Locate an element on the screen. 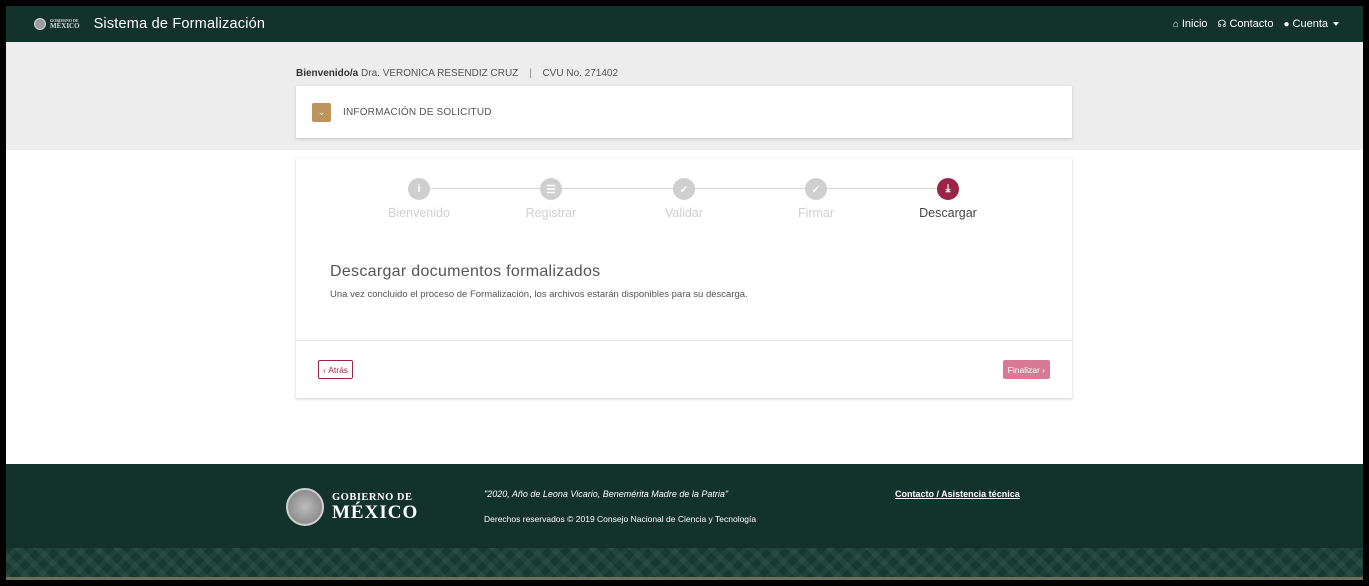  download-icon: ⤓ is located at coordinates (948, 189).